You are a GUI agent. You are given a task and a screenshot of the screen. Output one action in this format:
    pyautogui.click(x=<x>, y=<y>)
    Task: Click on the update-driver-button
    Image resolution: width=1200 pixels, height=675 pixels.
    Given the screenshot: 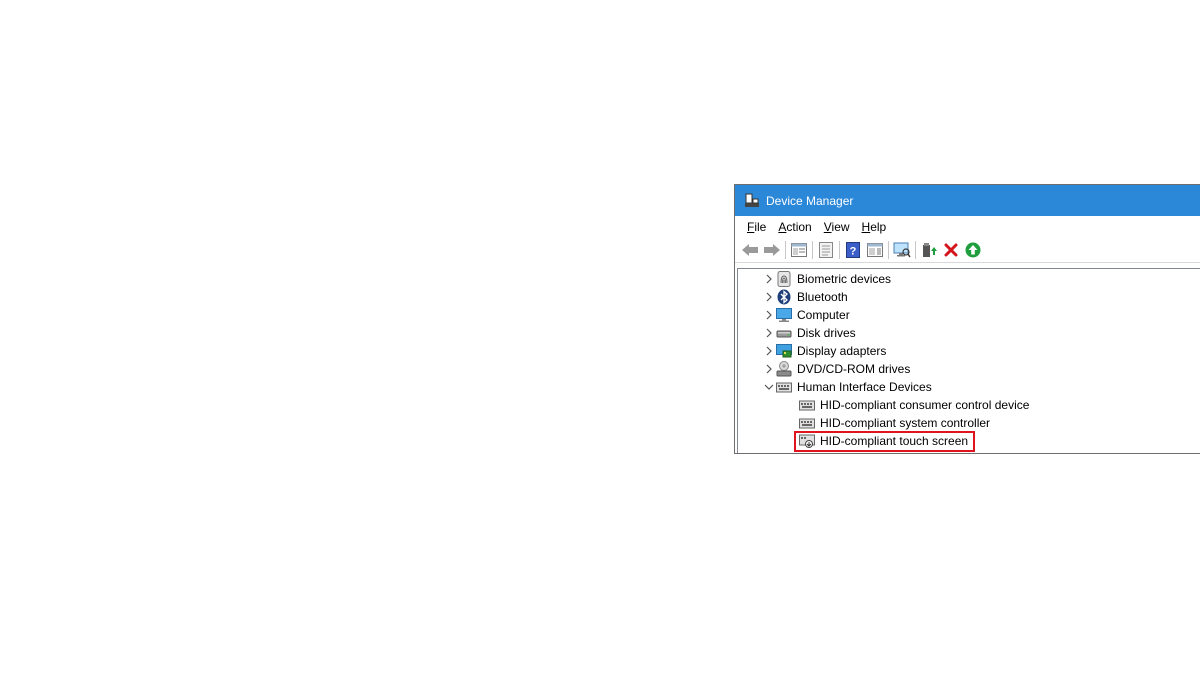 What is the action you would take?
    pyautogui.click(x=929, y=250)
    